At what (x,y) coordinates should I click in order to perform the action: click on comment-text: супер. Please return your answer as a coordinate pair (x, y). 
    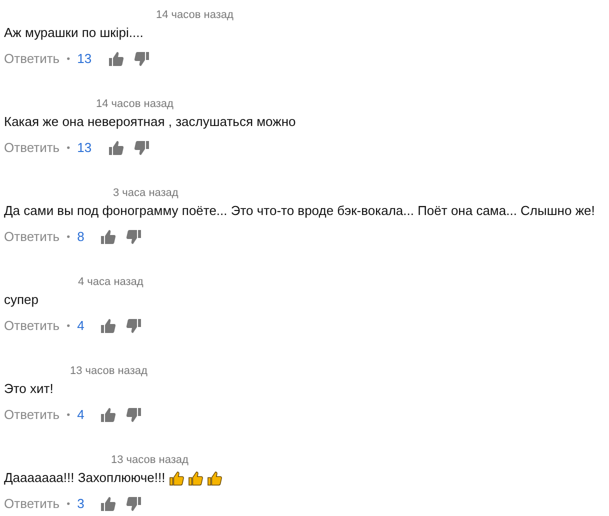
    Looking at the image, I should click on (21, 300).